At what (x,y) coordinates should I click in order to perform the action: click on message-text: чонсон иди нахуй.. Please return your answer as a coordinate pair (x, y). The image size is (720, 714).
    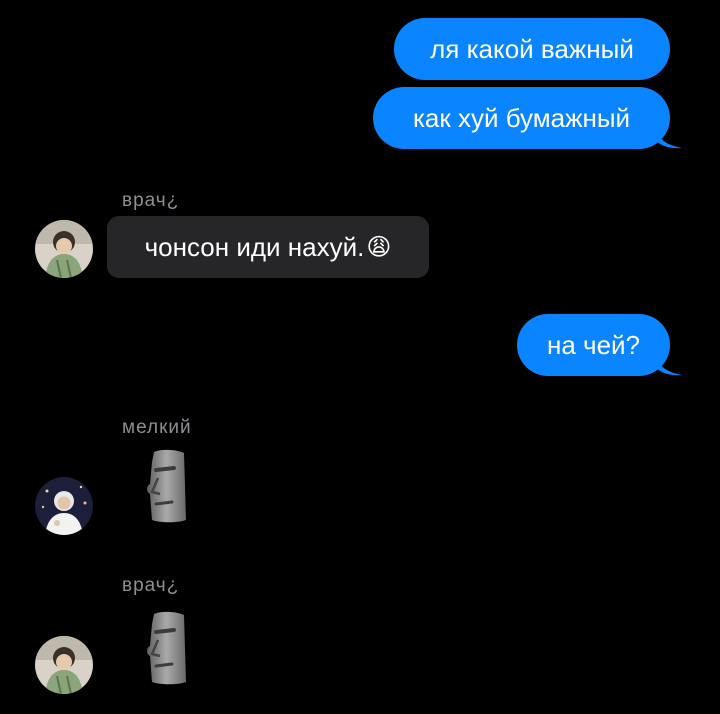
    Looking at the image, I should click on (254, 247).